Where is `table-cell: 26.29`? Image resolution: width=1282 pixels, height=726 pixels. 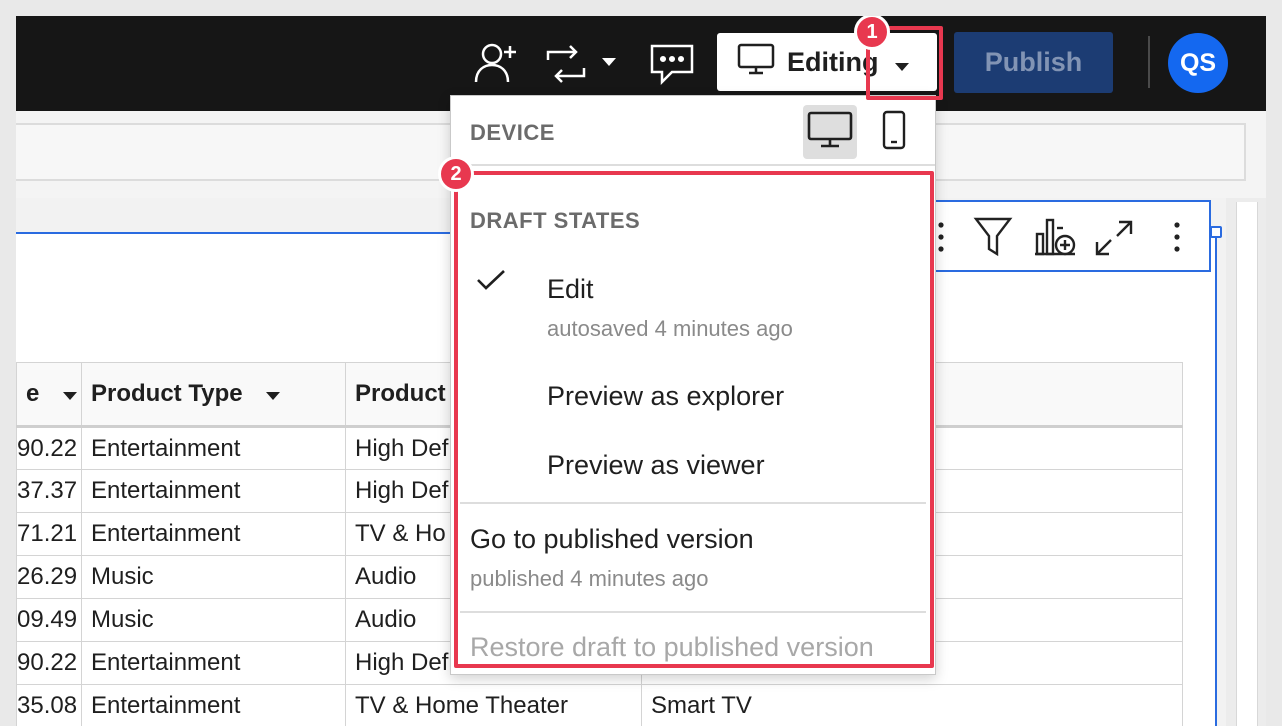
table-cell: 26.29 is located at coordinates (49, 577).